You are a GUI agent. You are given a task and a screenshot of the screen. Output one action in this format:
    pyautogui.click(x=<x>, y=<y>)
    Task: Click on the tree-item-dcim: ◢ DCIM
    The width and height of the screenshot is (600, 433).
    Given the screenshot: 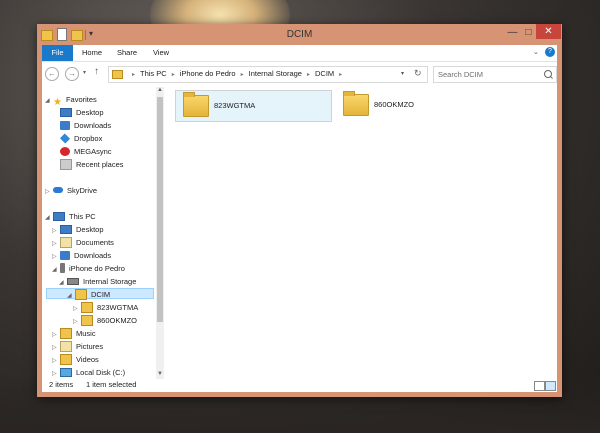 What is the action you would take?
    pyautogui.click(x=100, y=294)
    